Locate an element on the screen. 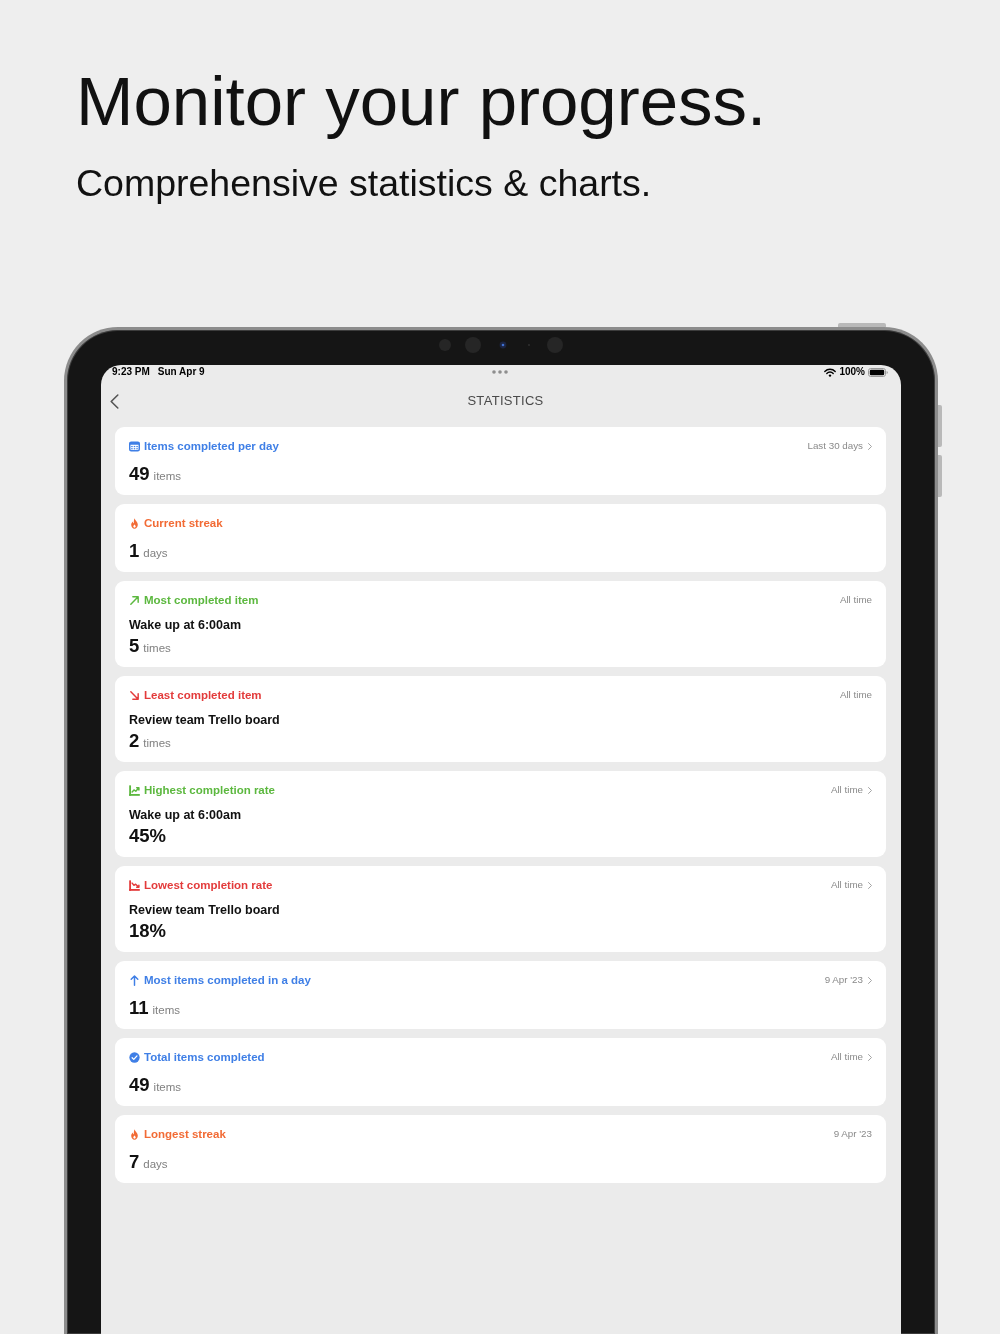 Image resolution: width=1000 pixels, height=1334 pixels. card-title: Most items completed in a day is located at coordinates (227, 980).